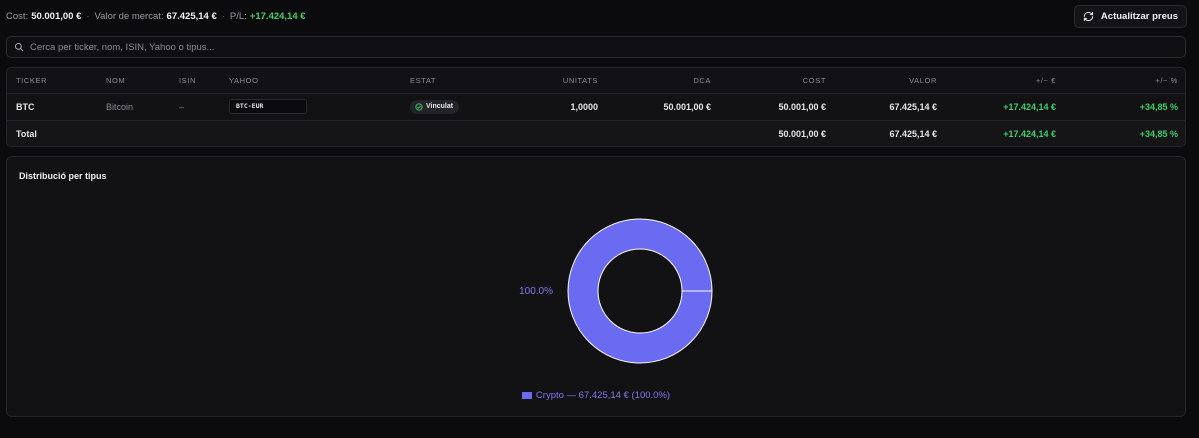 Image resolution: width=1199 pixels, height=438 pixels. What do you see at coordinates (777, 133) in the screenshot?
I see `total-cost: 50.001,00 €` at bounding box center [777, 133].